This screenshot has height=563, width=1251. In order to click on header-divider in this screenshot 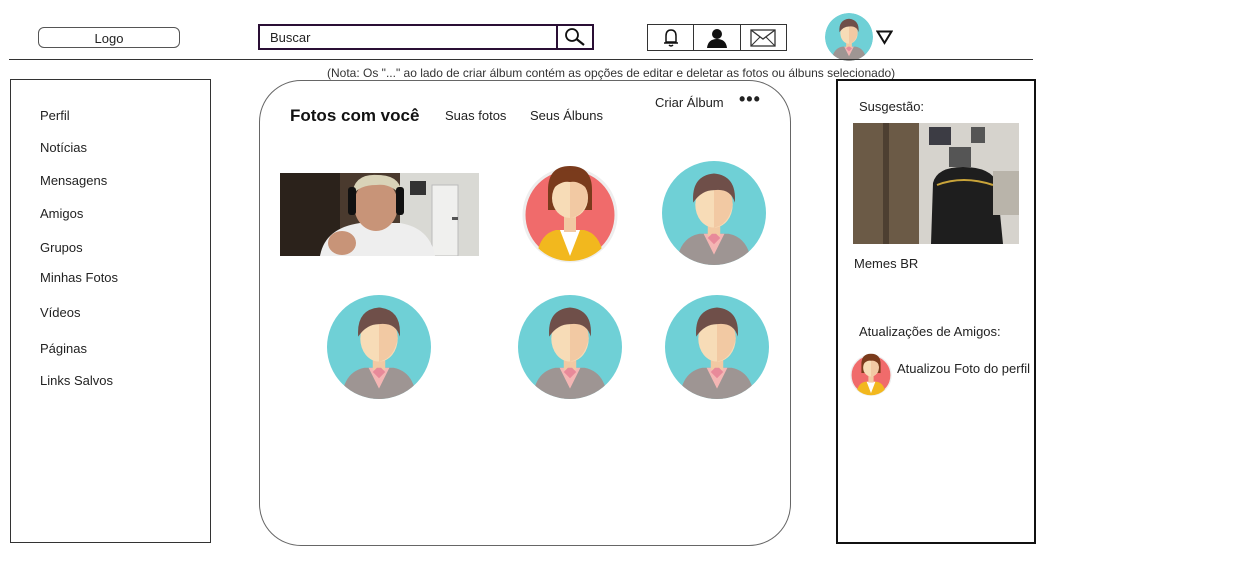, I will do `click(521, 59)`.